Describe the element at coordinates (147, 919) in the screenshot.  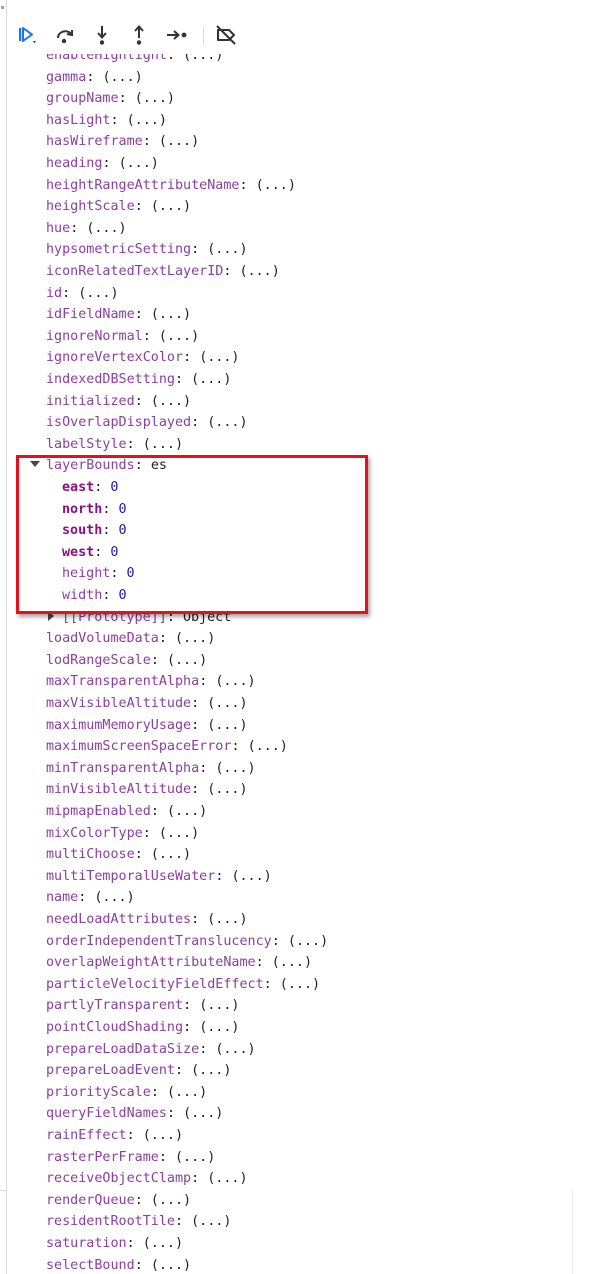
I see `property-row: needLoadAttributes: (...)` at that location.